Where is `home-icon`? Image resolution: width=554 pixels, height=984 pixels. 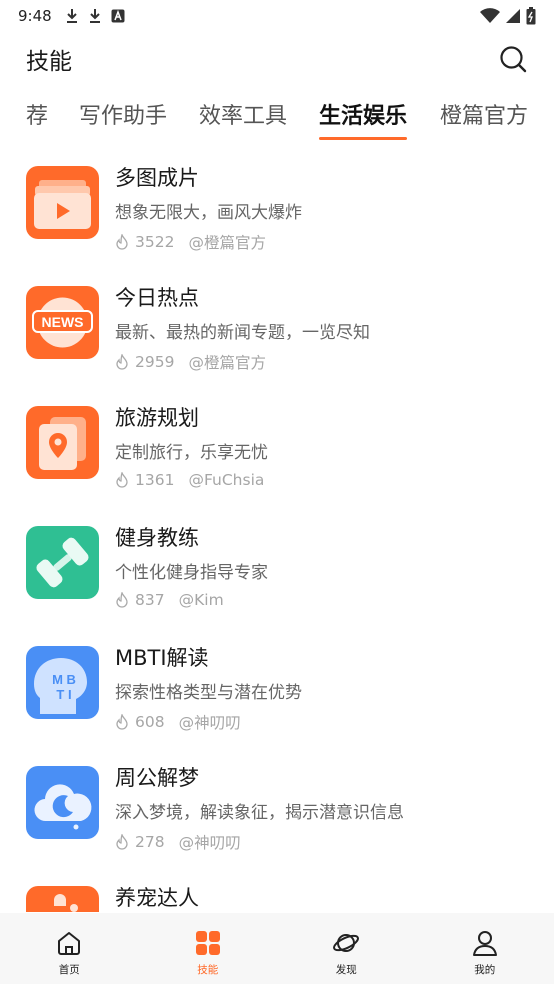 home-icon is located at coordinates (69, 943).